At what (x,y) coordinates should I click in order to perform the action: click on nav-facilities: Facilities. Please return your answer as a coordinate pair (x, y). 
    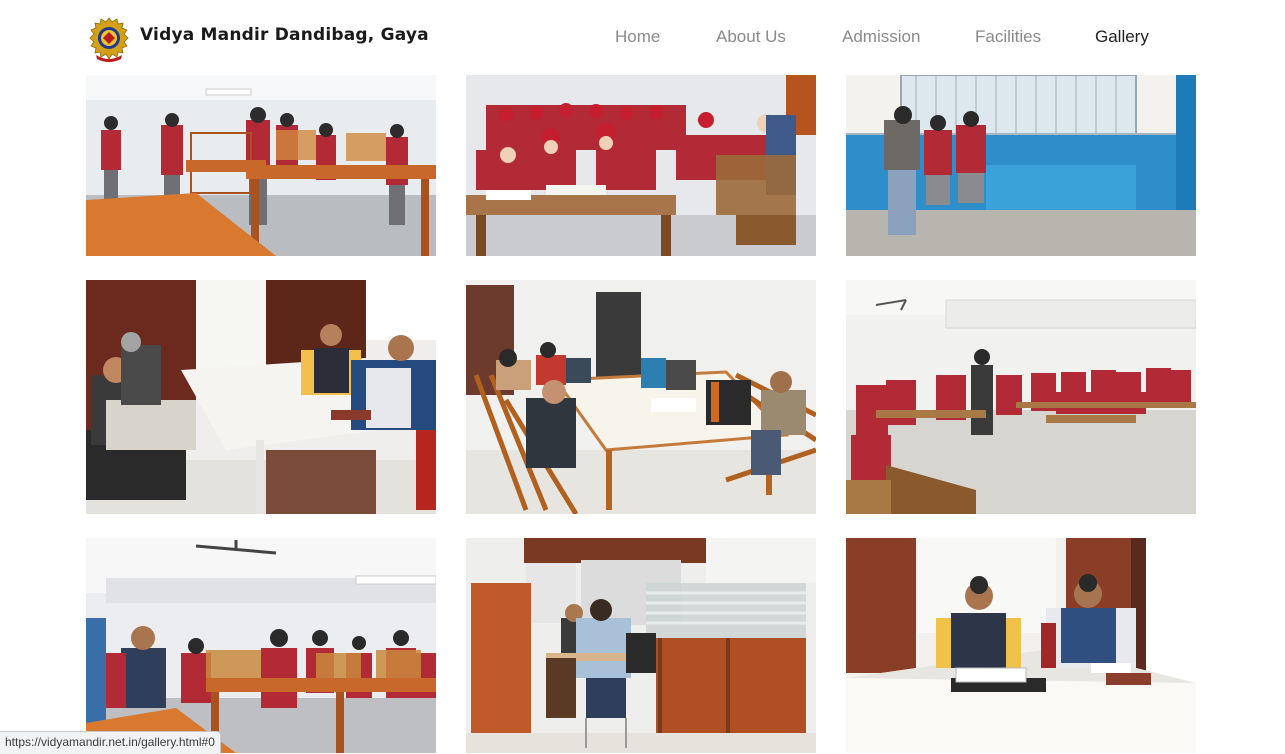
    Looking at the image, I should click on (1008, 37).